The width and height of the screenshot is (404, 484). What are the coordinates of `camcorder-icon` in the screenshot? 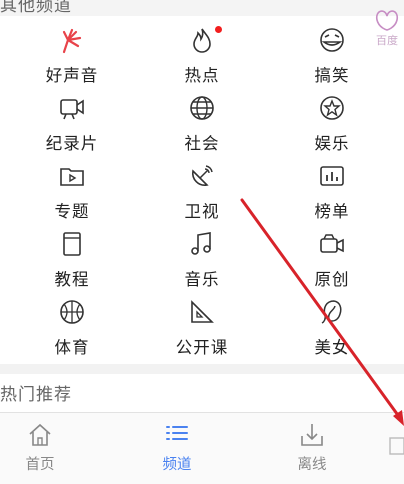 It's located at (332, 244).